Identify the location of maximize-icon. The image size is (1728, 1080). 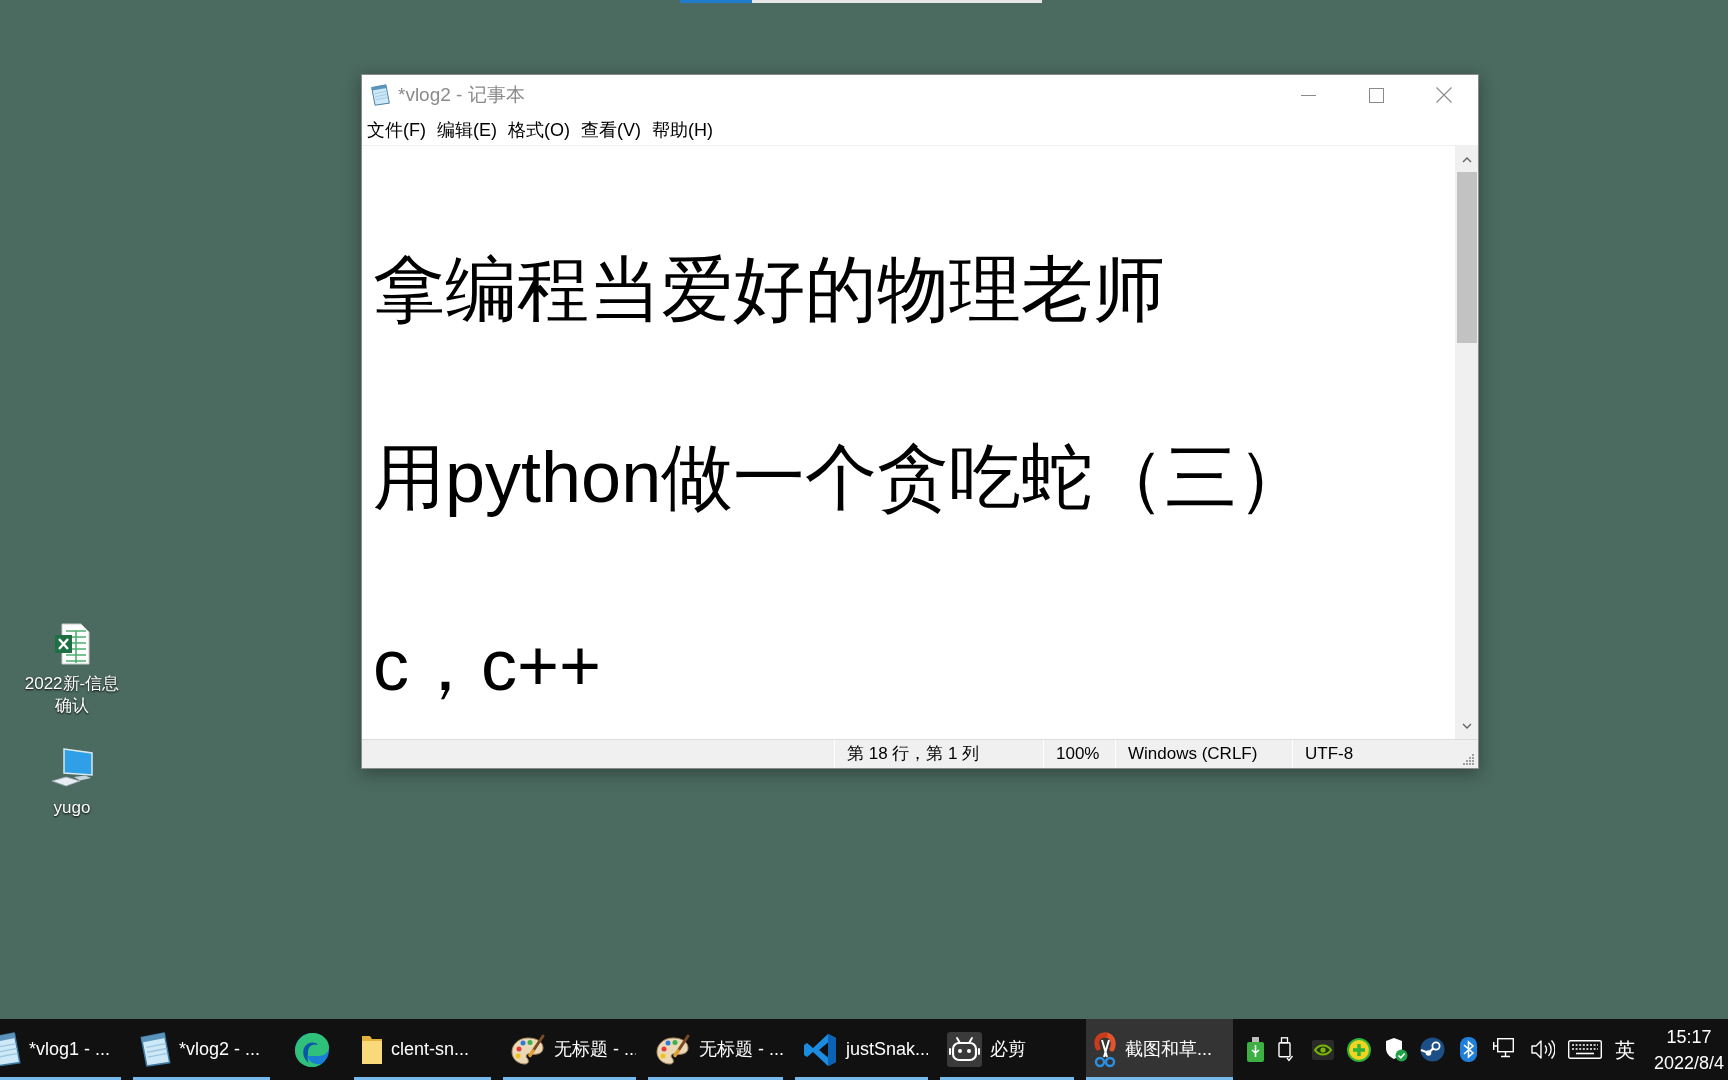
(1376, 95).